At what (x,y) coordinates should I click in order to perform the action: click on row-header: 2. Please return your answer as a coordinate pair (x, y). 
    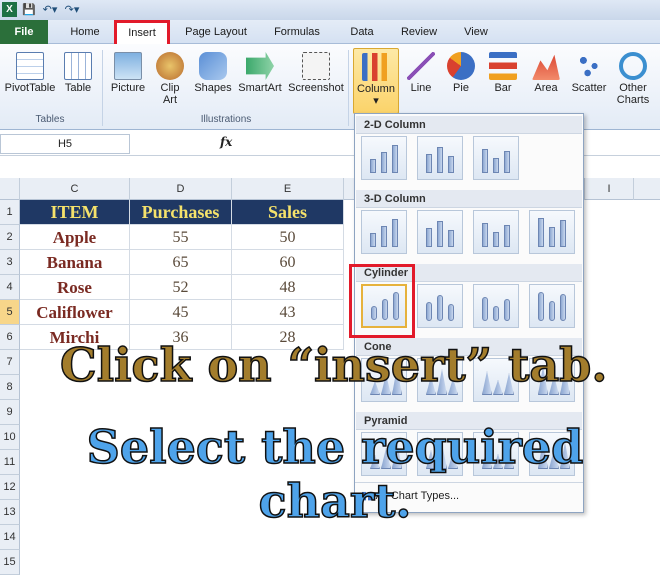
    Looking at the image, I should click on (10, 237).